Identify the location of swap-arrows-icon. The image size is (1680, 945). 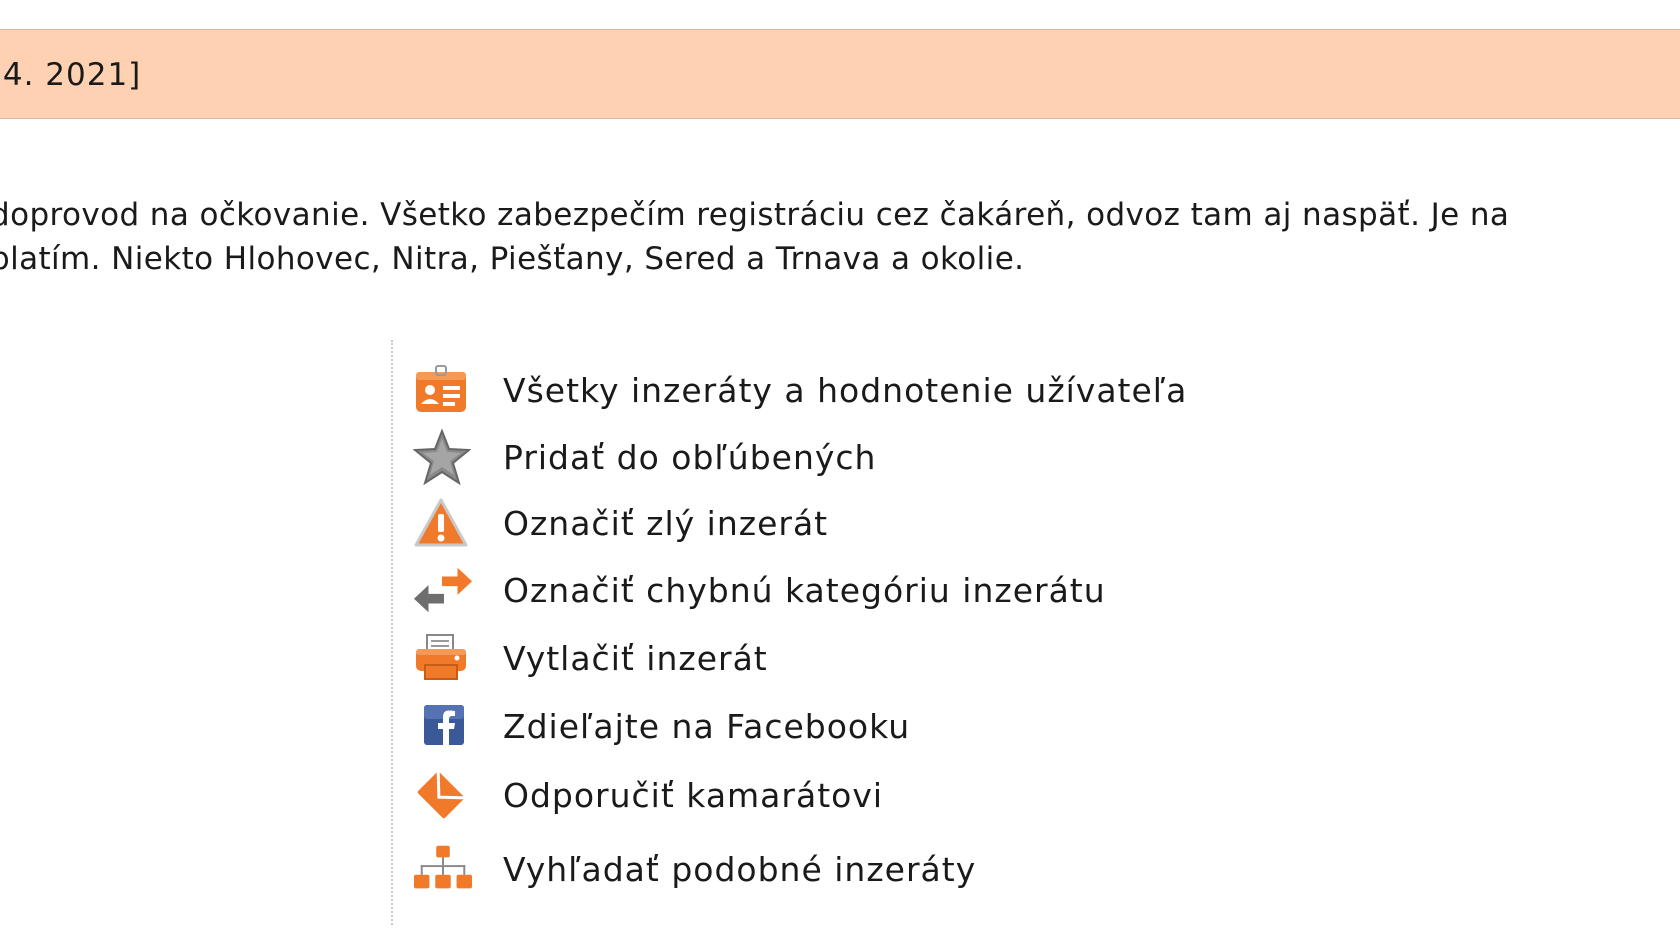
(443, 590).